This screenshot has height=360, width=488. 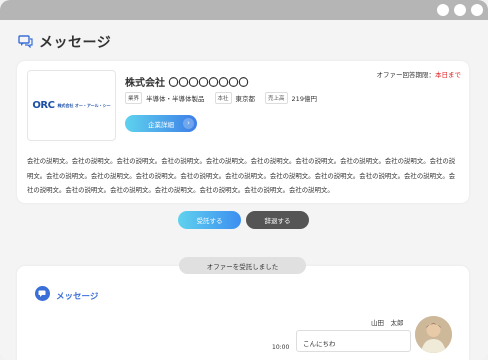 I want to click on tag-hq-value: 東京都, so click(x=245, y=99).